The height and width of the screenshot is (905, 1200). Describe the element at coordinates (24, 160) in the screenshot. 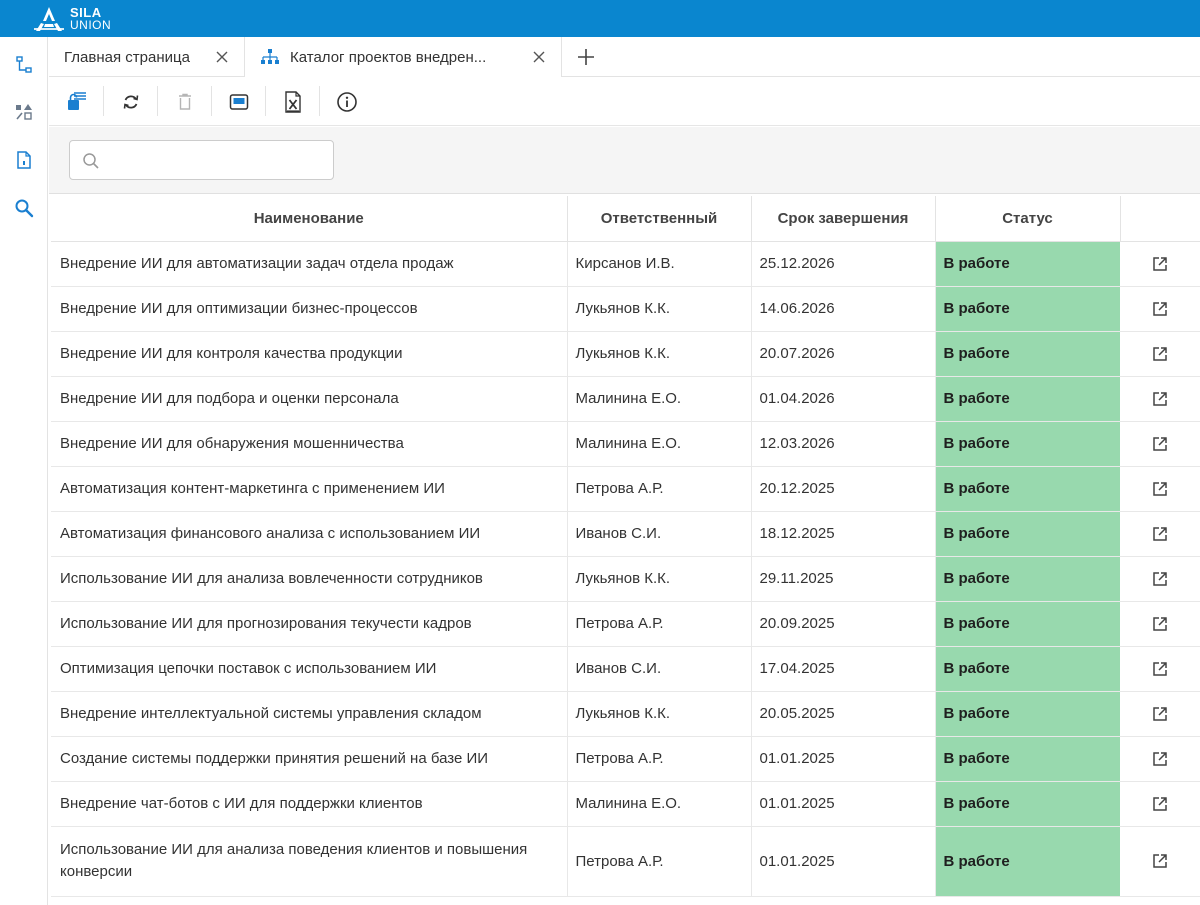

I see `sidebar-item-documents` at that location.